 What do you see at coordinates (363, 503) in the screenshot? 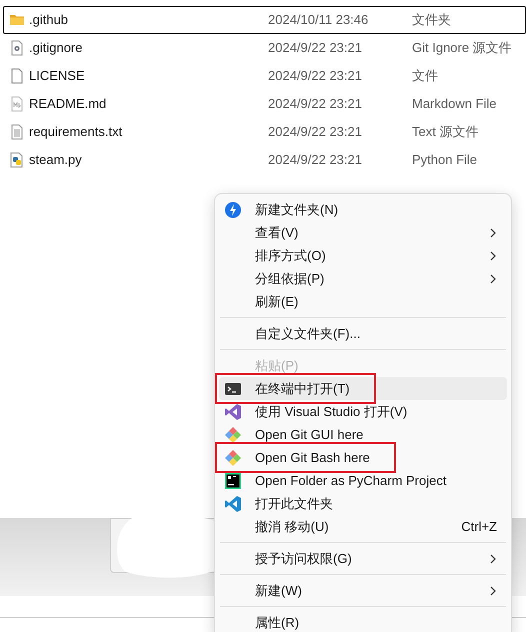
I see `menu-item: 打开此文件夹` at bounding box center [363, 503].